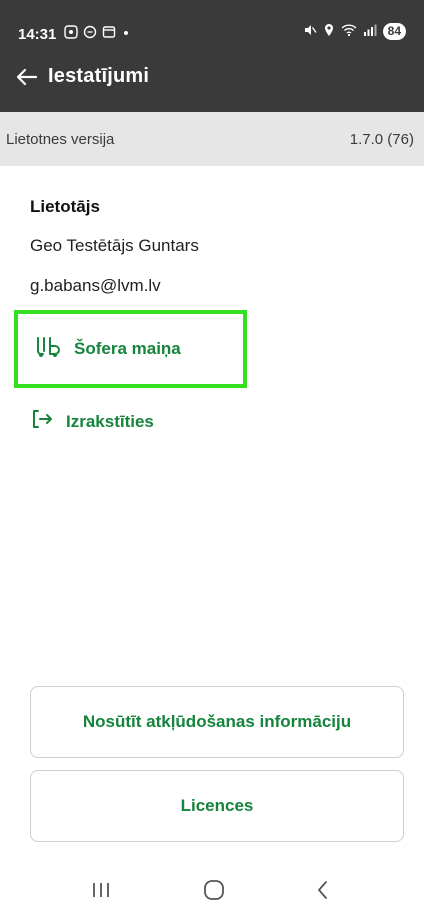  Describe the element at coordinates (37, 34) in the screenshot. I see `status-time: 14:31` at that location.